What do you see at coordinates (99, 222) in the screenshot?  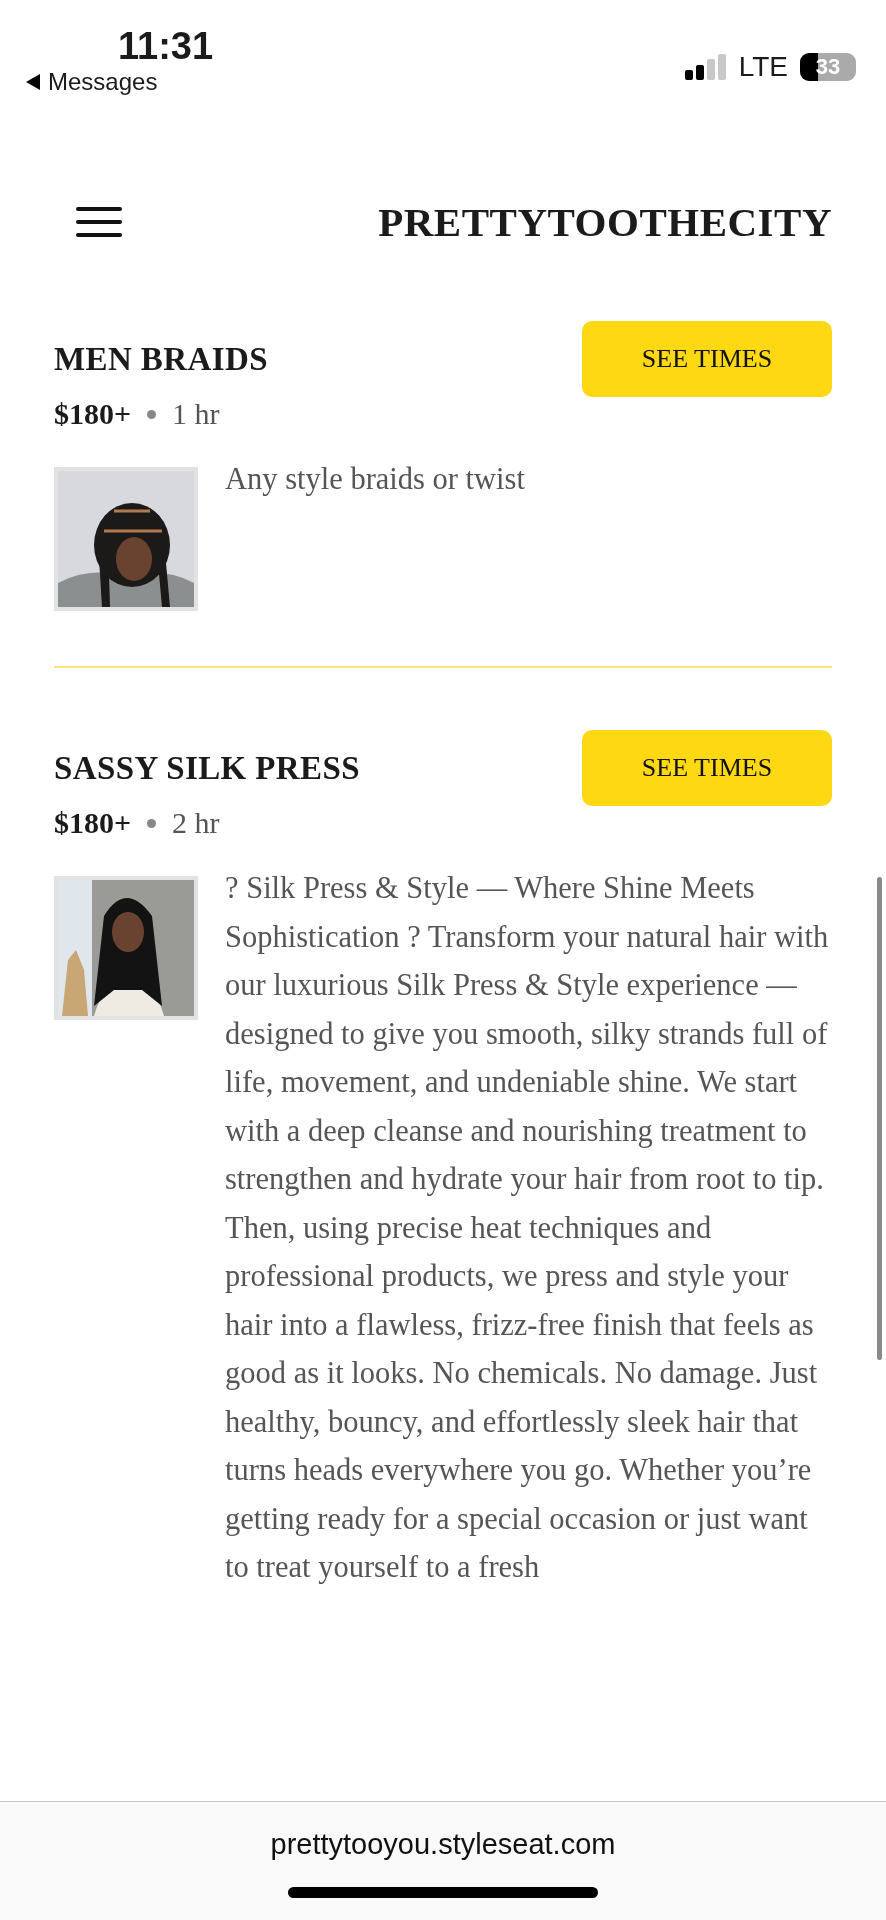 I see `menu-icon` at bounding box center [99, 222].